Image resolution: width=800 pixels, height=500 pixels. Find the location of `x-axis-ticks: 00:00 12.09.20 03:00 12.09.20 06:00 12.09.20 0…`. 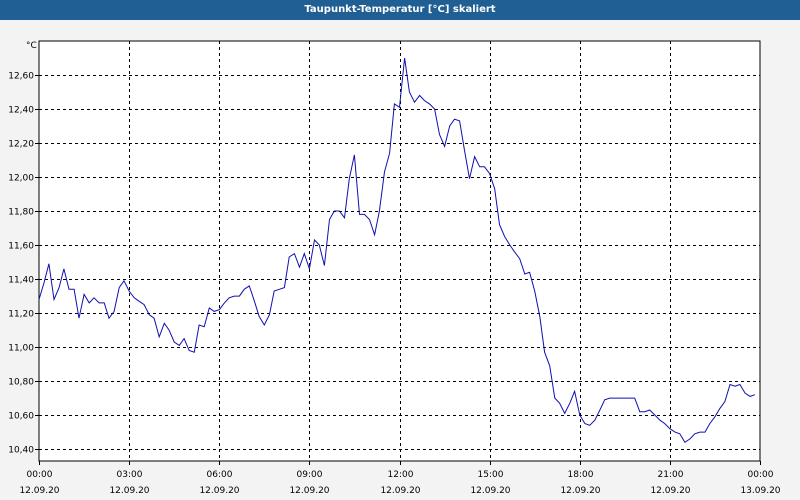

x-axis-ticks: 00:00 12.09.20 03:00 12.09.20 06:00 12.09.20 0… is located at coordinates (400, 478).